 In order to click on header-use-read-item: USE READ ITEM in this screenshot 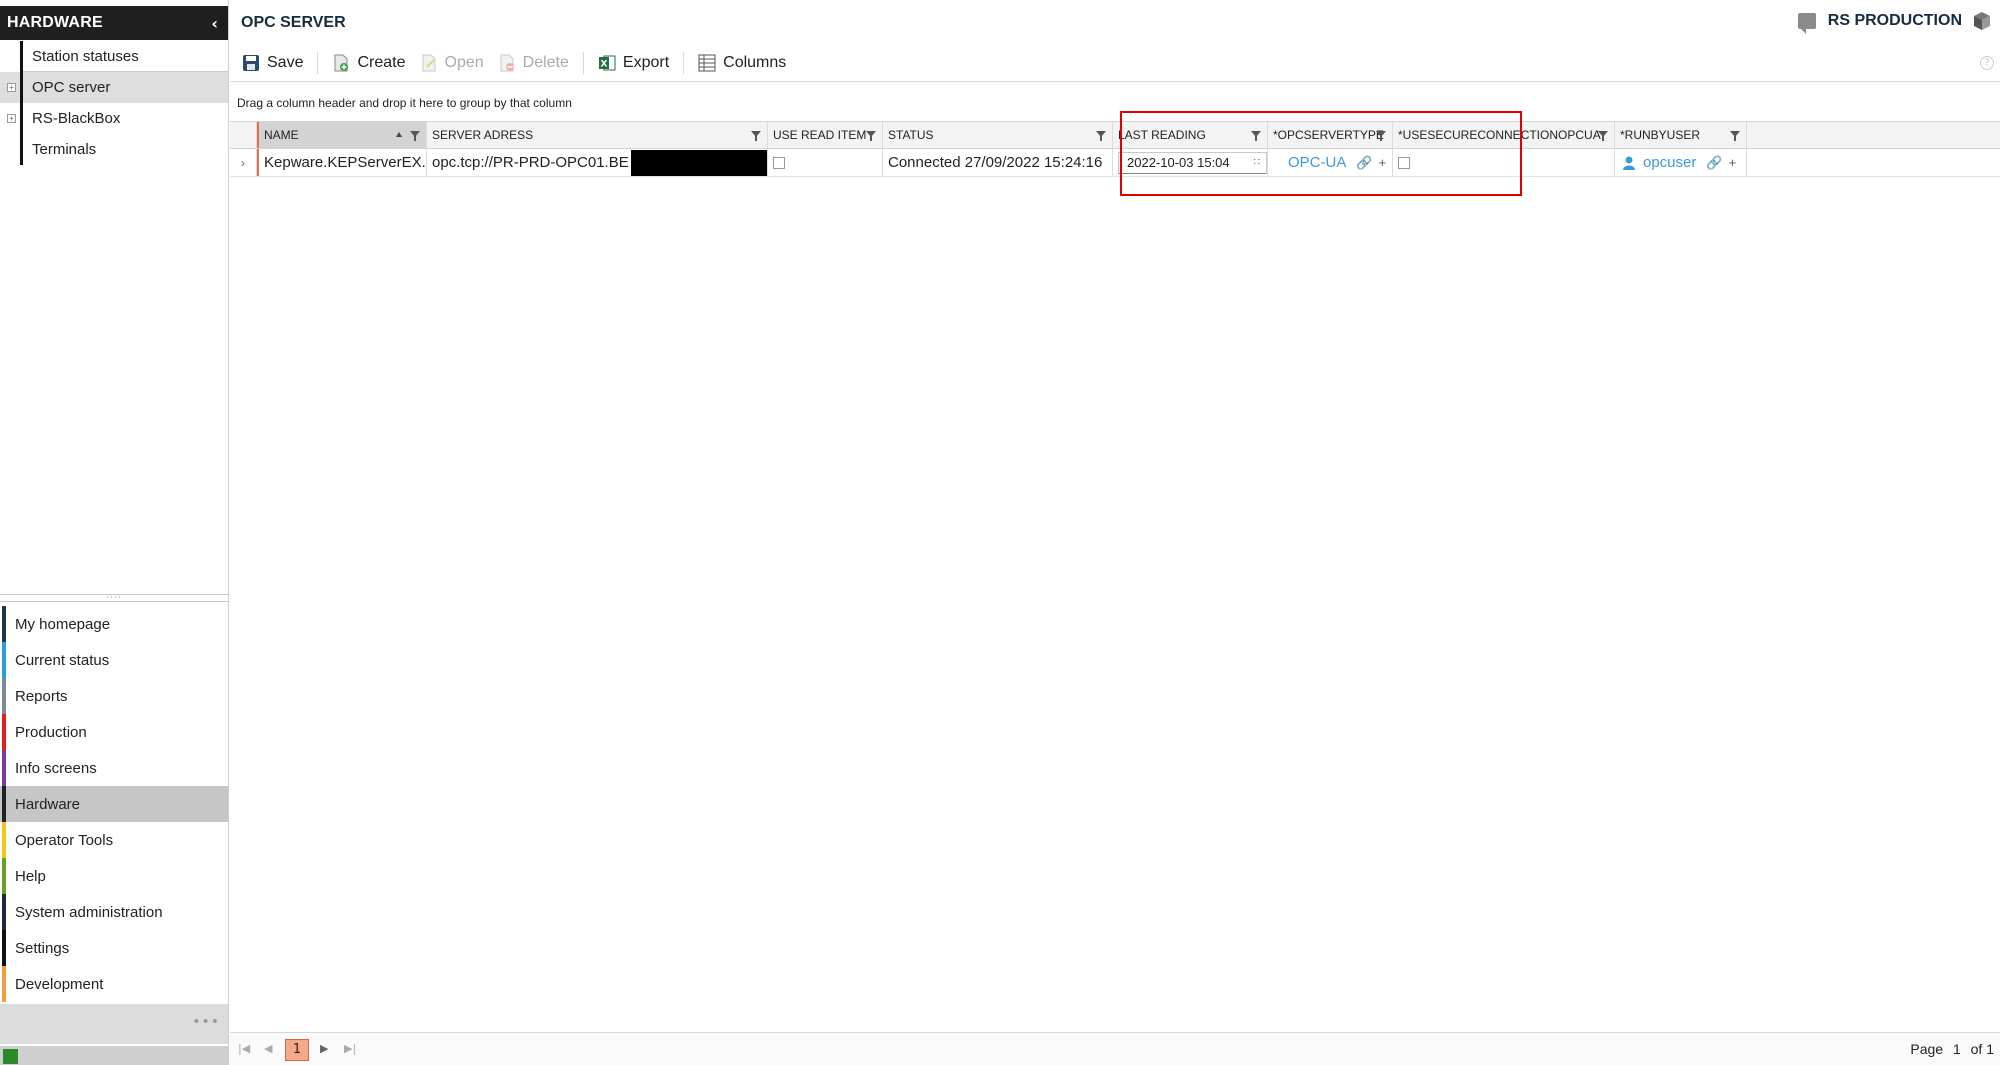, I will do `click(825, 135)`.